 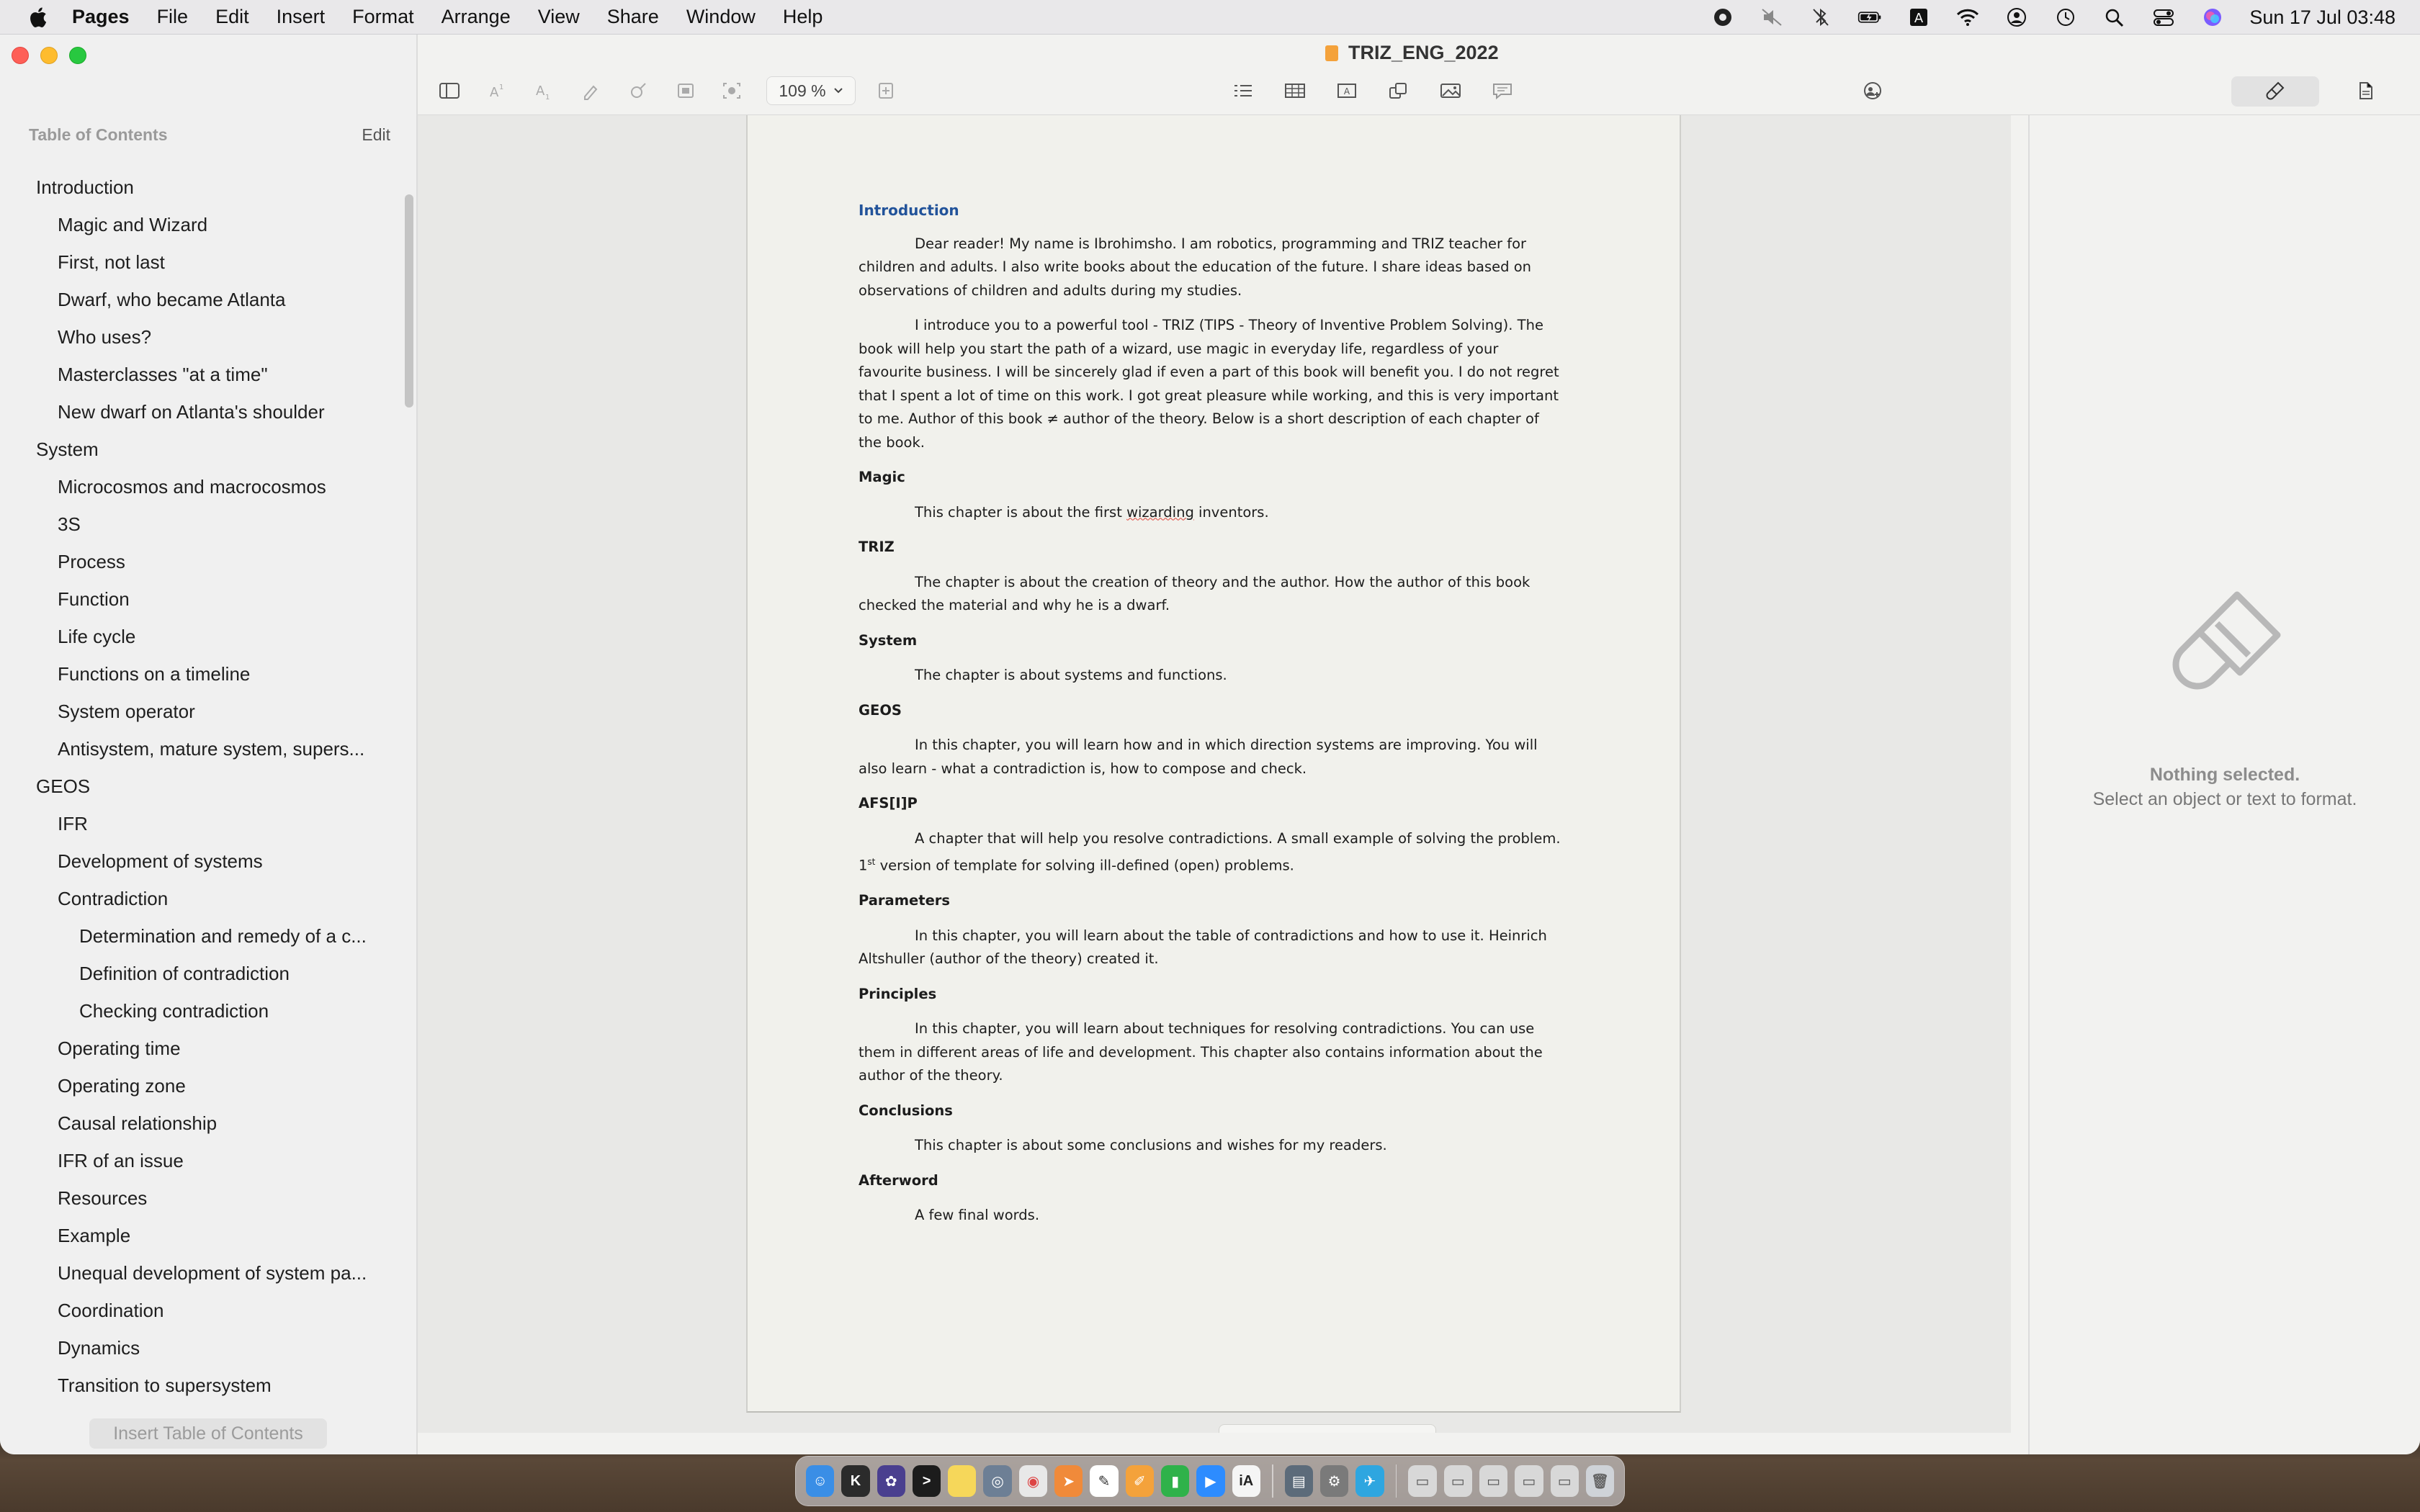 I want to click on wifi-icon, so click(x=1967, y=17).